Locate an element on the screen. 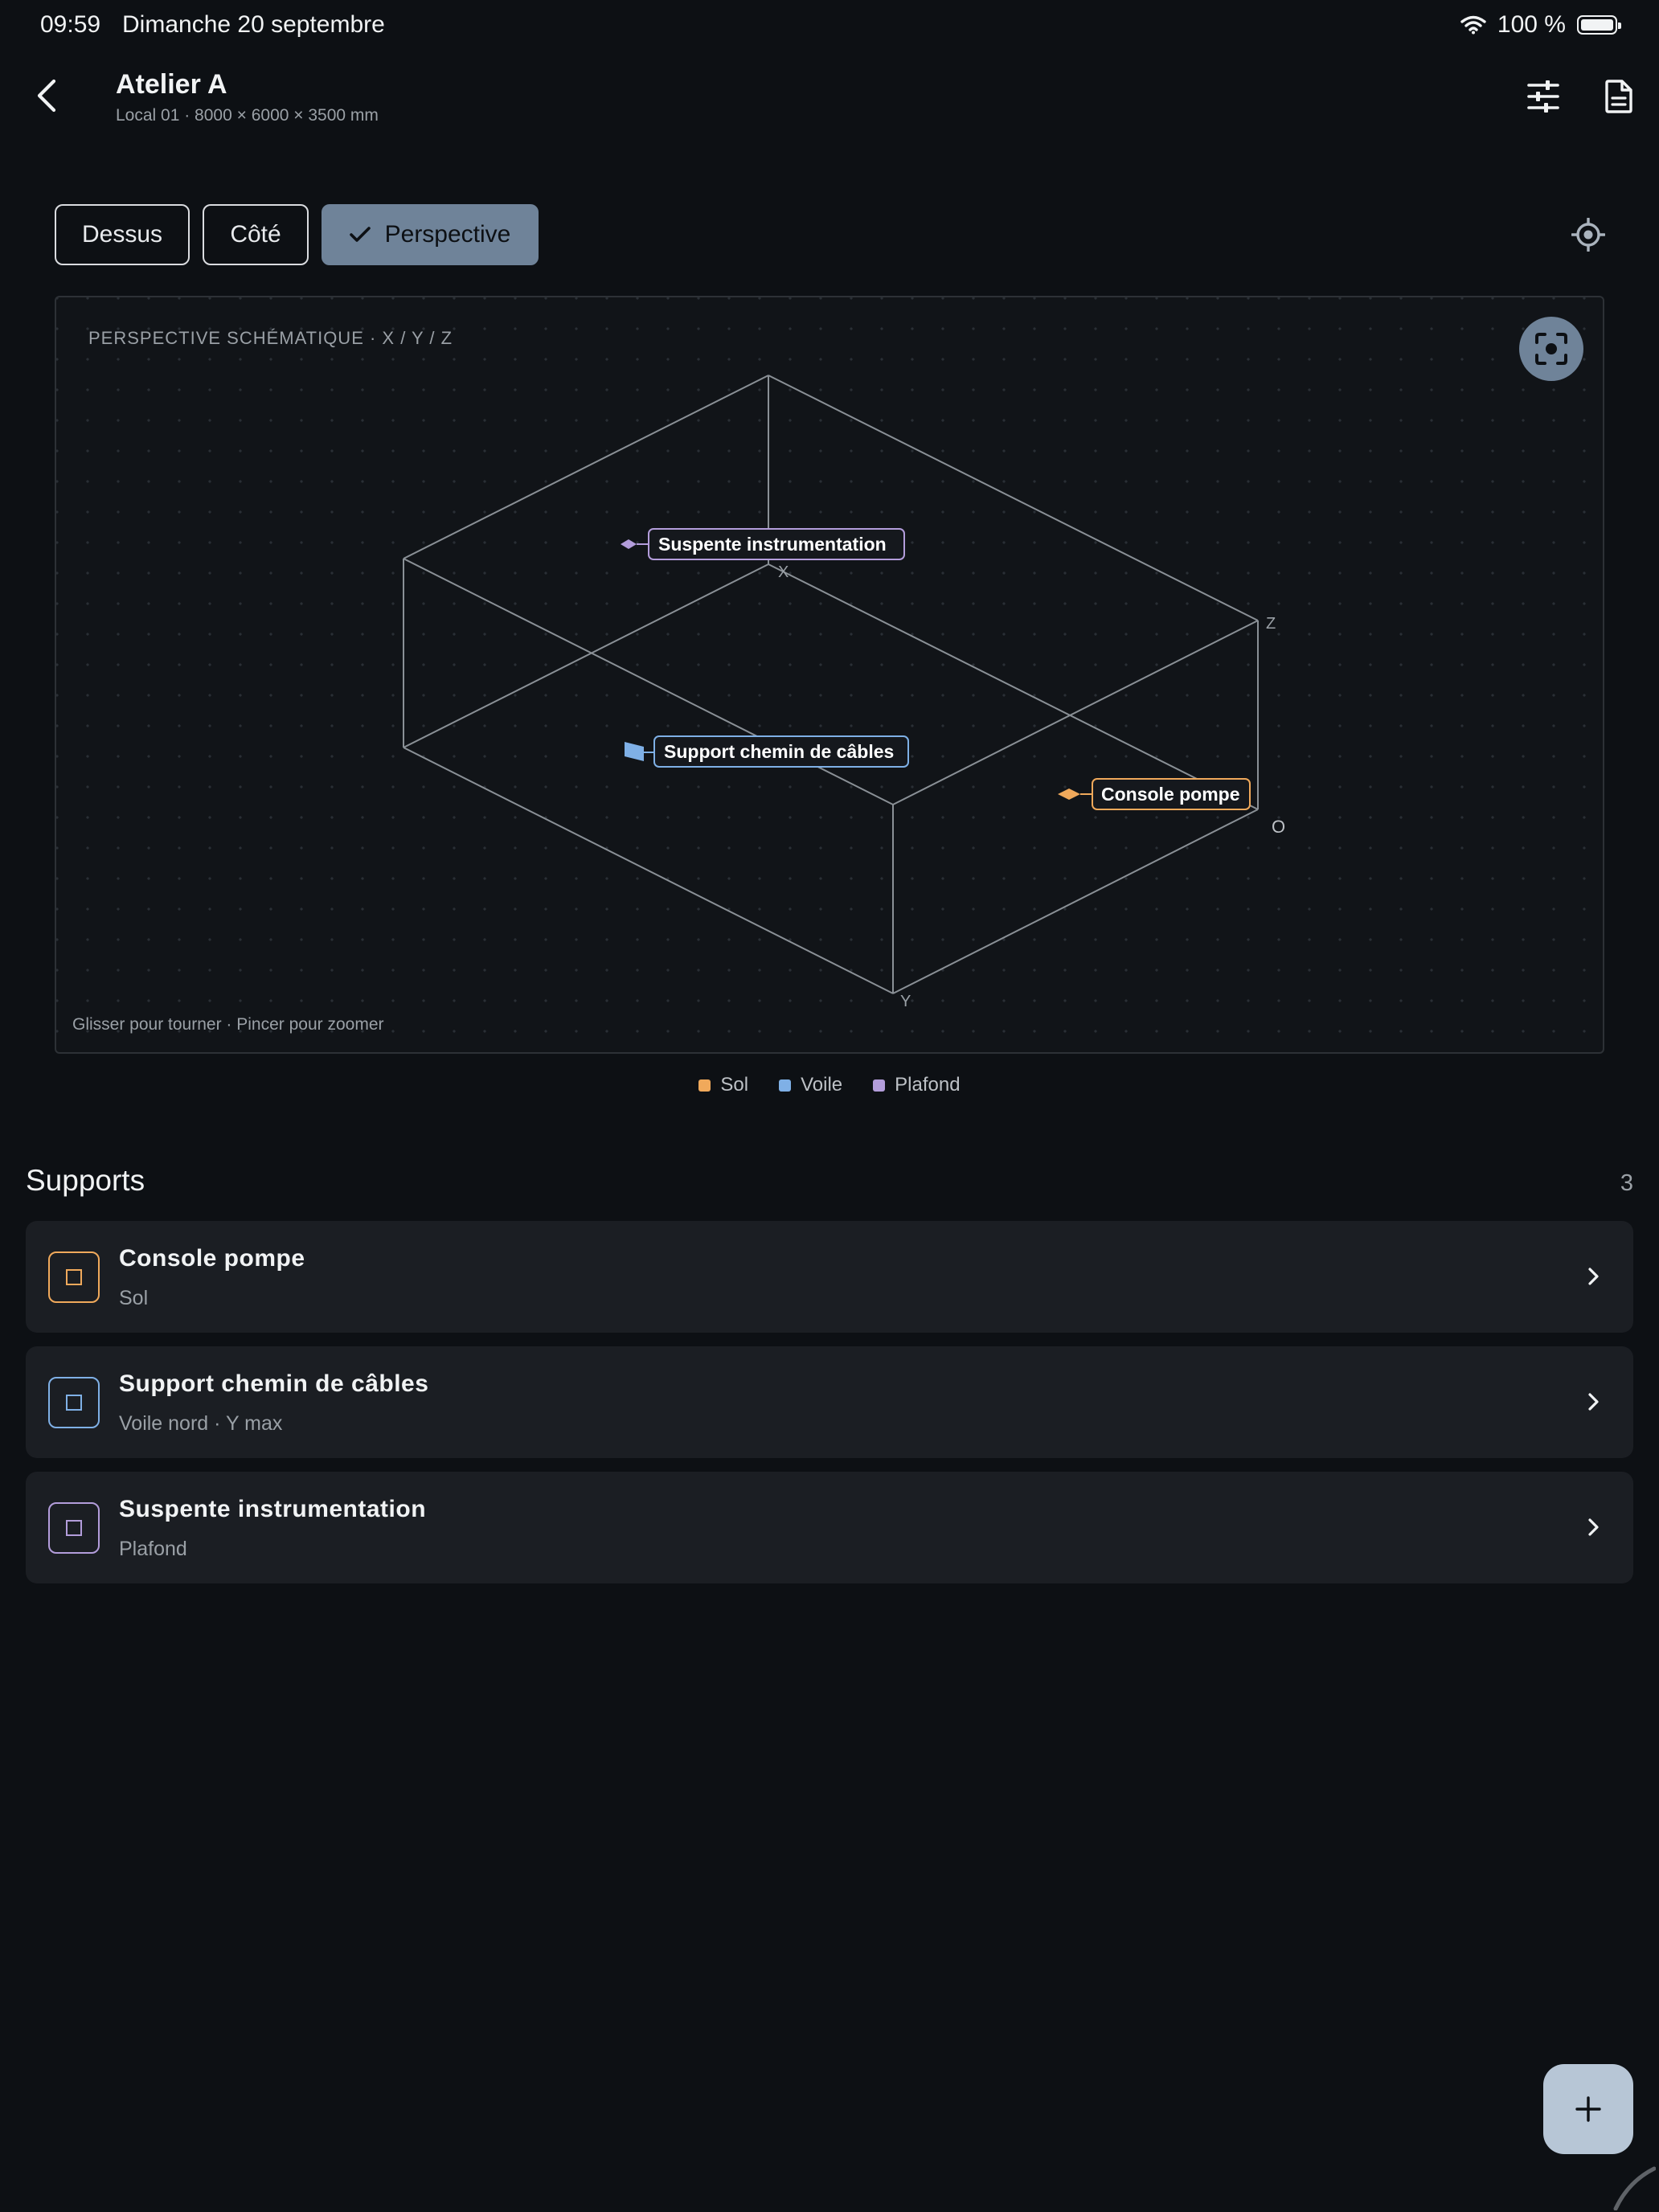 Image resolution: width=1659 pixels, height=2212 pixels. support-location: Voile nord · Y max is located at coordinates (201, 1423).